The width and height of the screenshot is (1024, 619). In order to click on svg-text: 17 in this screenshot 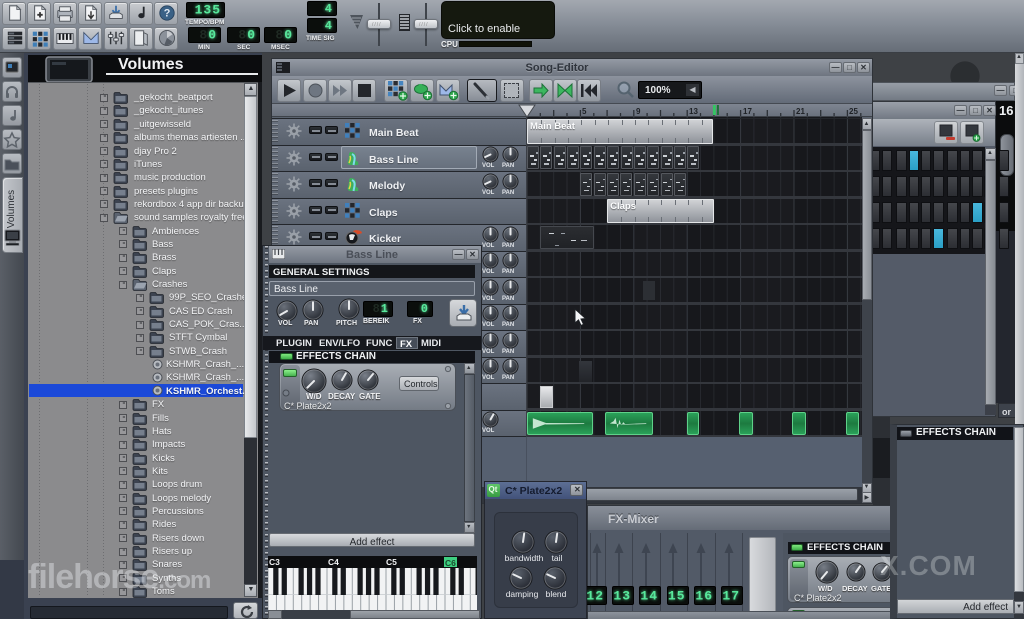, I will do `click(747, 111)`.